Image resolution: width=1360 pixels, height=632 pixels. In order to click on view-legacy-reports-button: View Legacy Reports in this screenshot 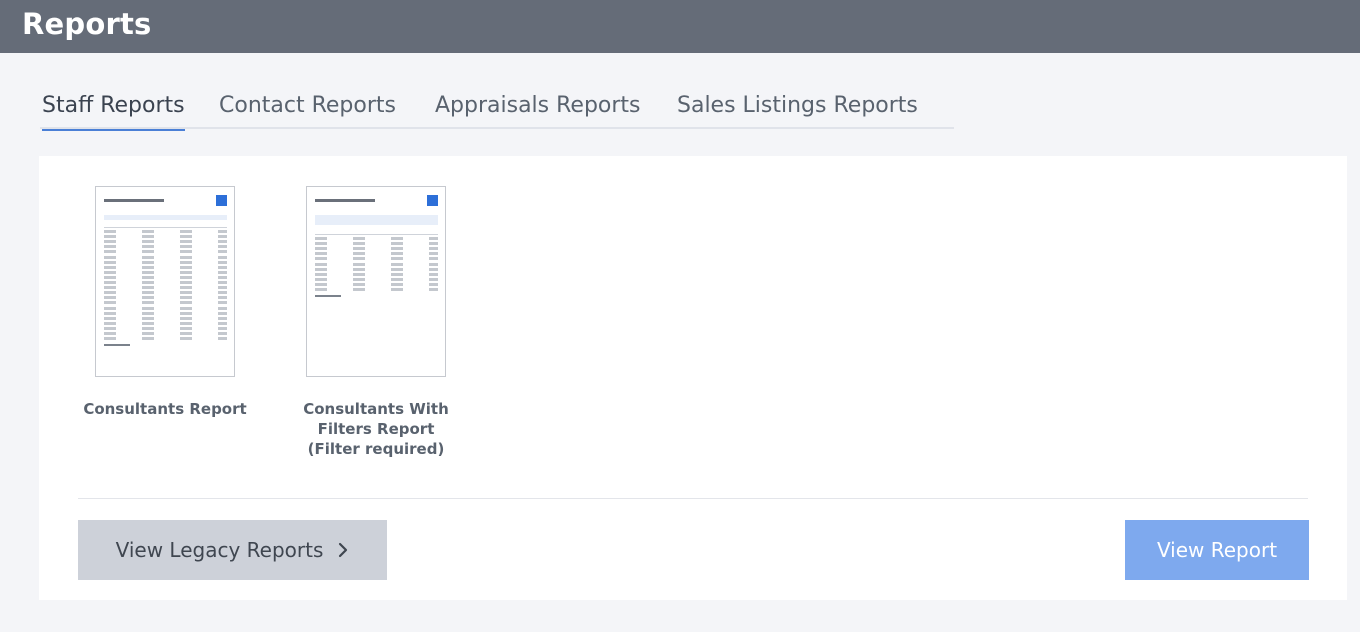, I will do `click(232, 550)`.